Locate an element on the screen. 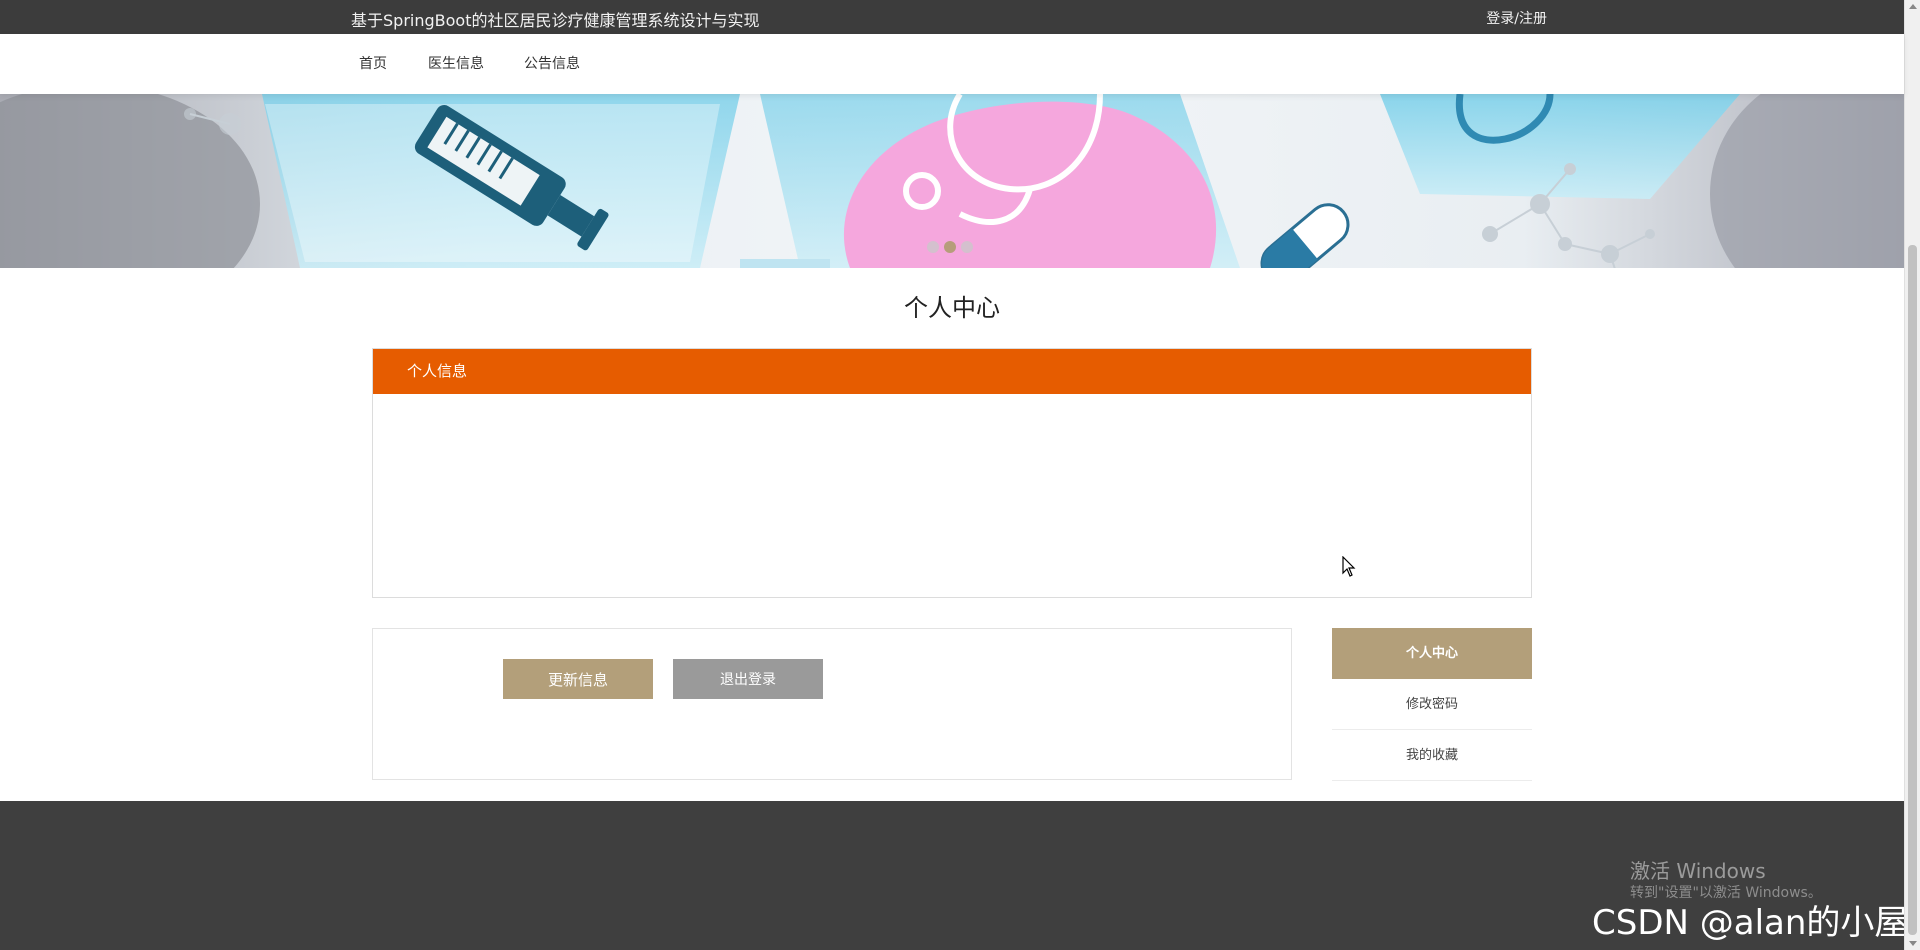 This screenshot has width=1920, height=950. update-info-button: 更新信息 is located at coordinates (578, 679).